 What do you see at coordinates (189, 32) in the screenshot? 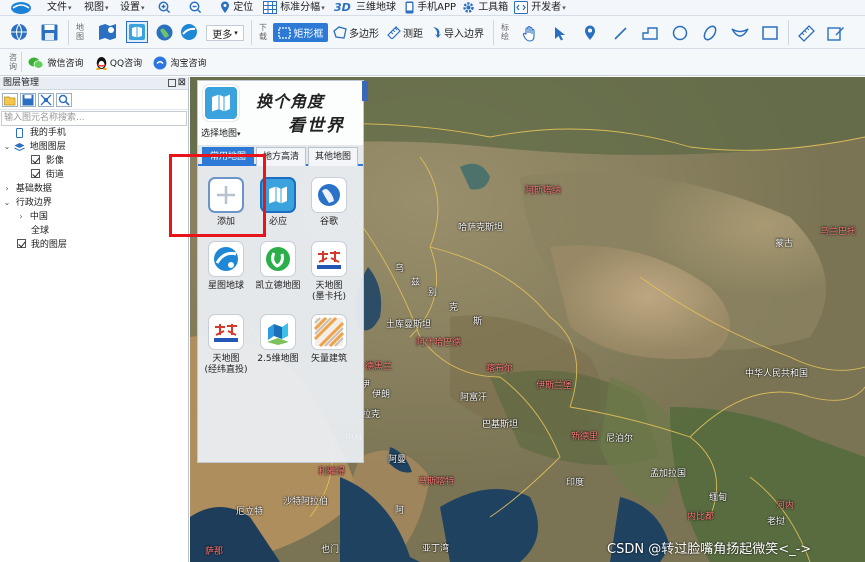
I see `earth-map-icon` at bounding box center [189, 32].